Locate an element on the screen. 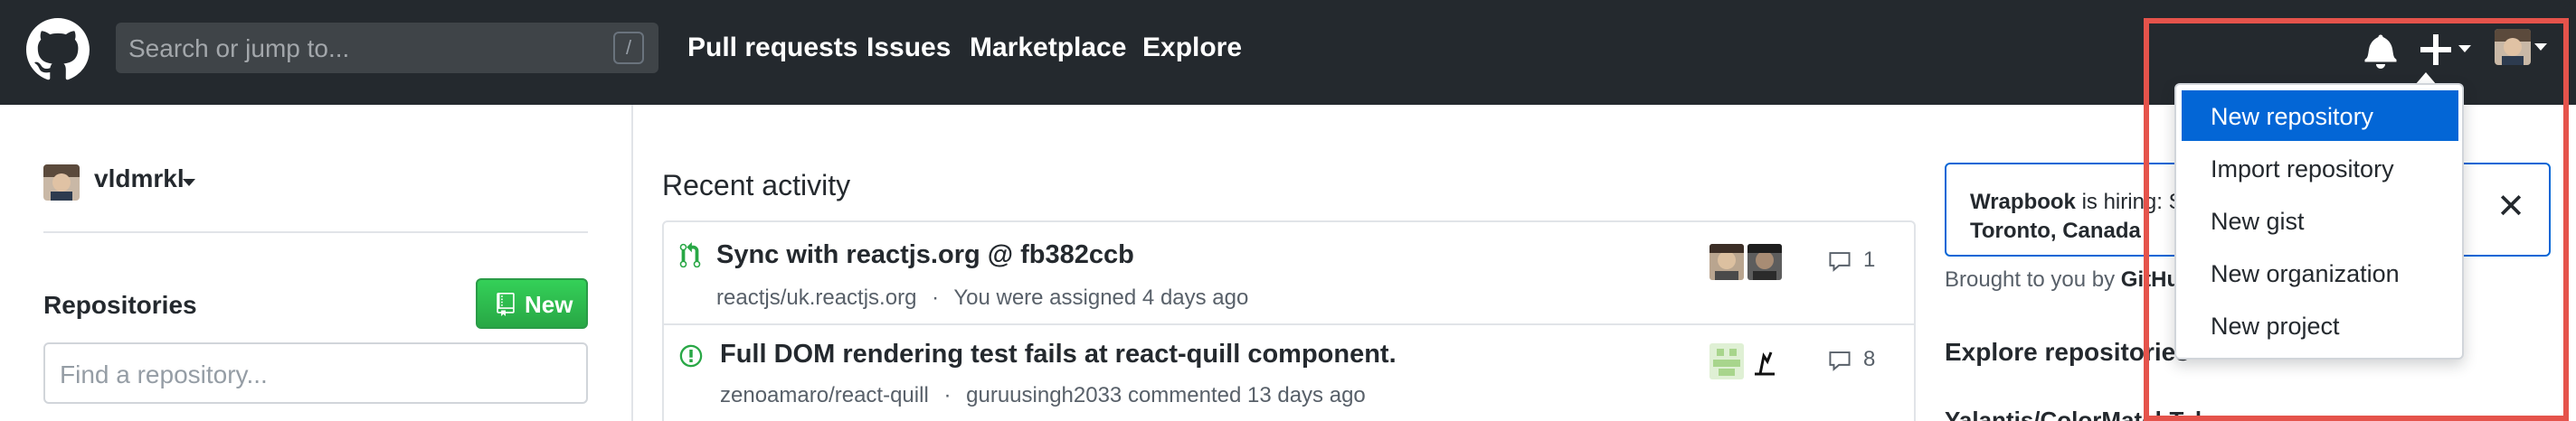 The height and width of the screenshot is (421, 2576). comment-count-value: 1 is located at coordinates (1870, 260).